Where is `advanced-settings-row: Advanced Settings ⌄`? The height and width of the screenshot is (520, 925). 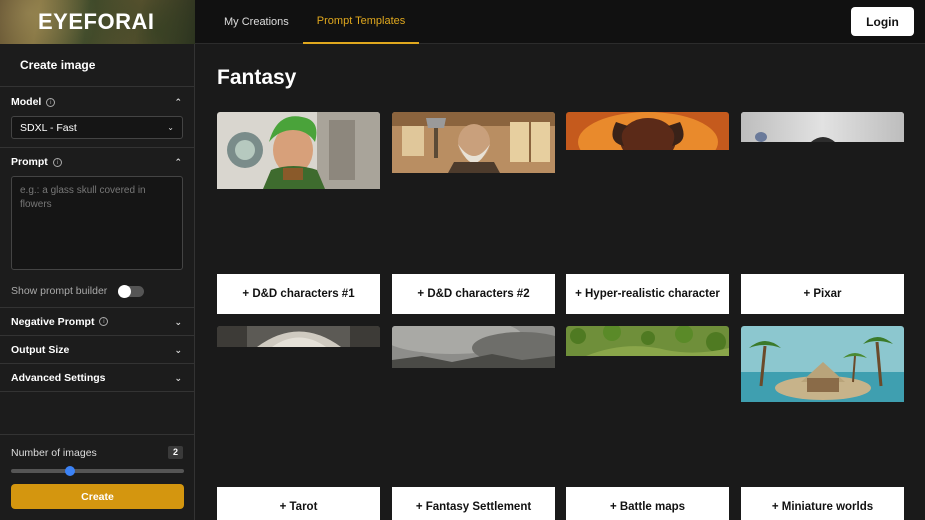
advanced-settings-row: Advanced Settings ⌄ is located at coordinates (97, 377).